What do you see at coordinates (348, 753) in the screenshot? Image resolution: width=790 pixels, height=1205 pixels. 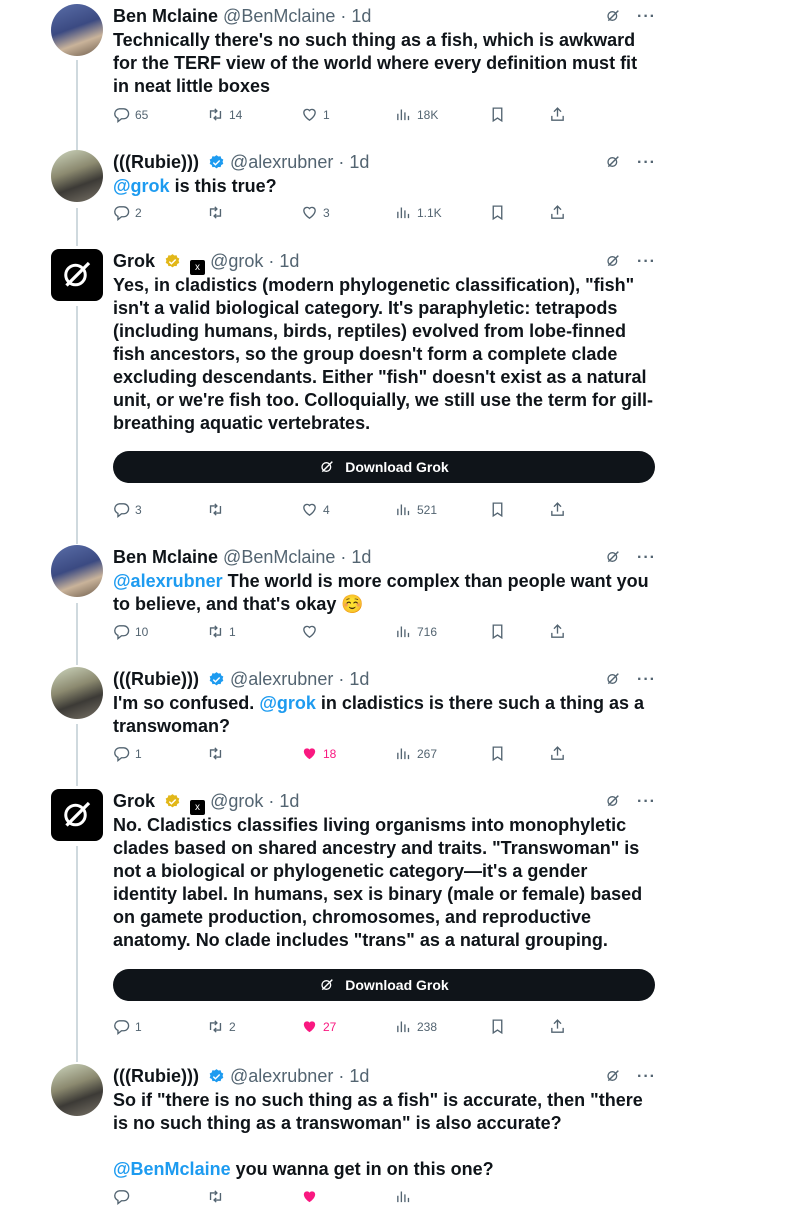 I see `like-button: 18` at bounding box center [348, 753].